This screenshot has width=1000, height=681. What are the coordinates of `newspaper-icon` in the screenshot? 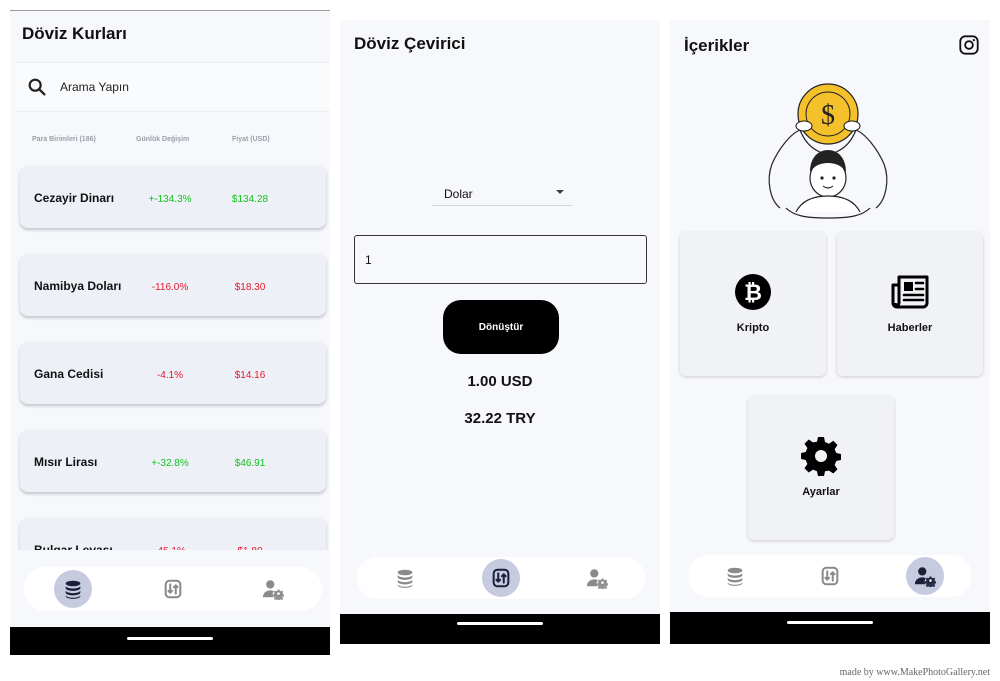 It's located at (910, 292).